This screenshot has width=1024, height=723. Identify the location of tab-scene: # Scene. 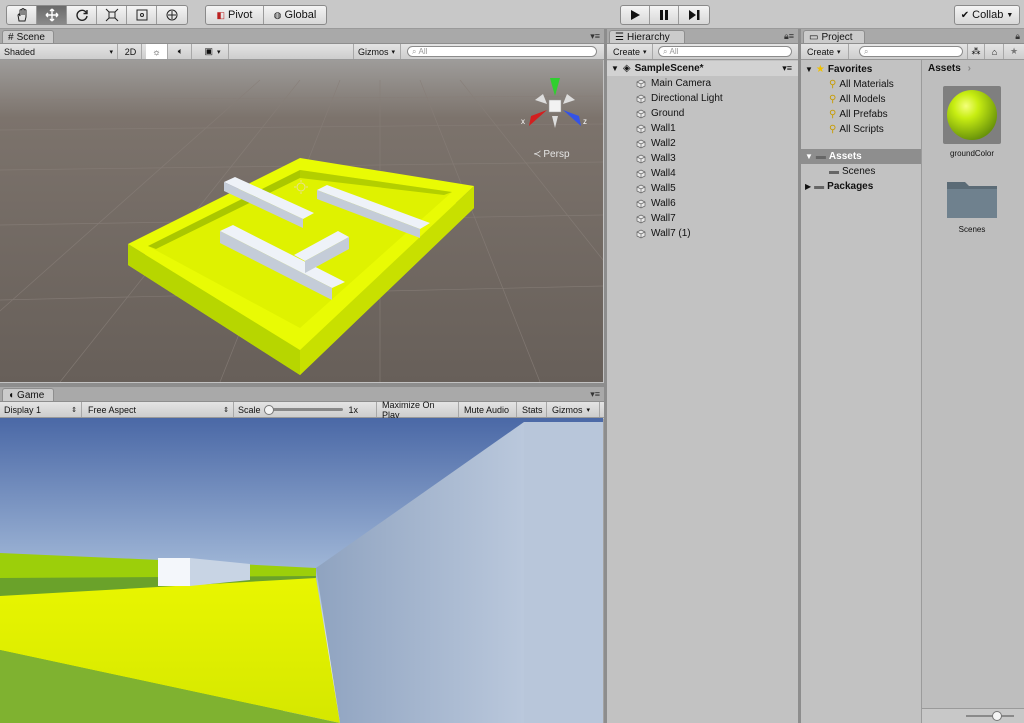
(28, 36).